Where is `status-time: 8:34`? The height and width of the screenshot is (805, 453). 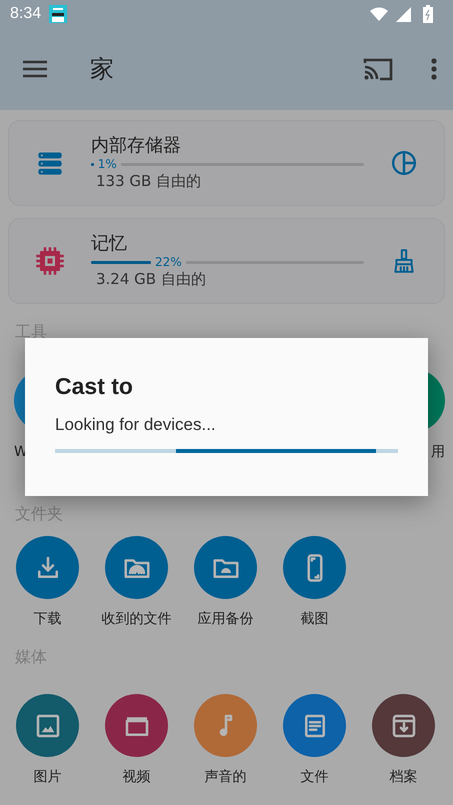 status-time: 8:34 is located at coordinates (26, 14).